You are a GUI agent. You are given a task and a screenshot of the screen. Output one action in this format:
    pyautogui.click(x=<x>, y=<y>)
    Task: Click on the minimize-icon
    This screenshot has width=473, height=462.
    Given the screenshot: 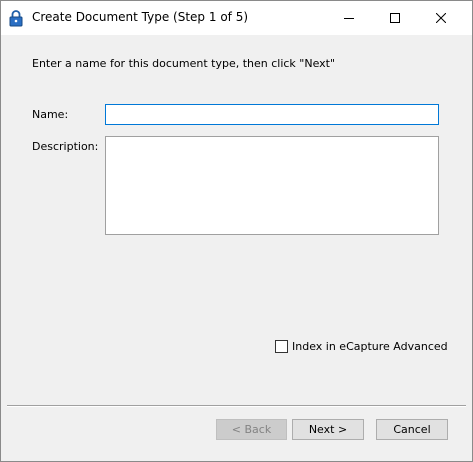 What is the action you would take?
    pyautogui.click(x=349, y=18)
    